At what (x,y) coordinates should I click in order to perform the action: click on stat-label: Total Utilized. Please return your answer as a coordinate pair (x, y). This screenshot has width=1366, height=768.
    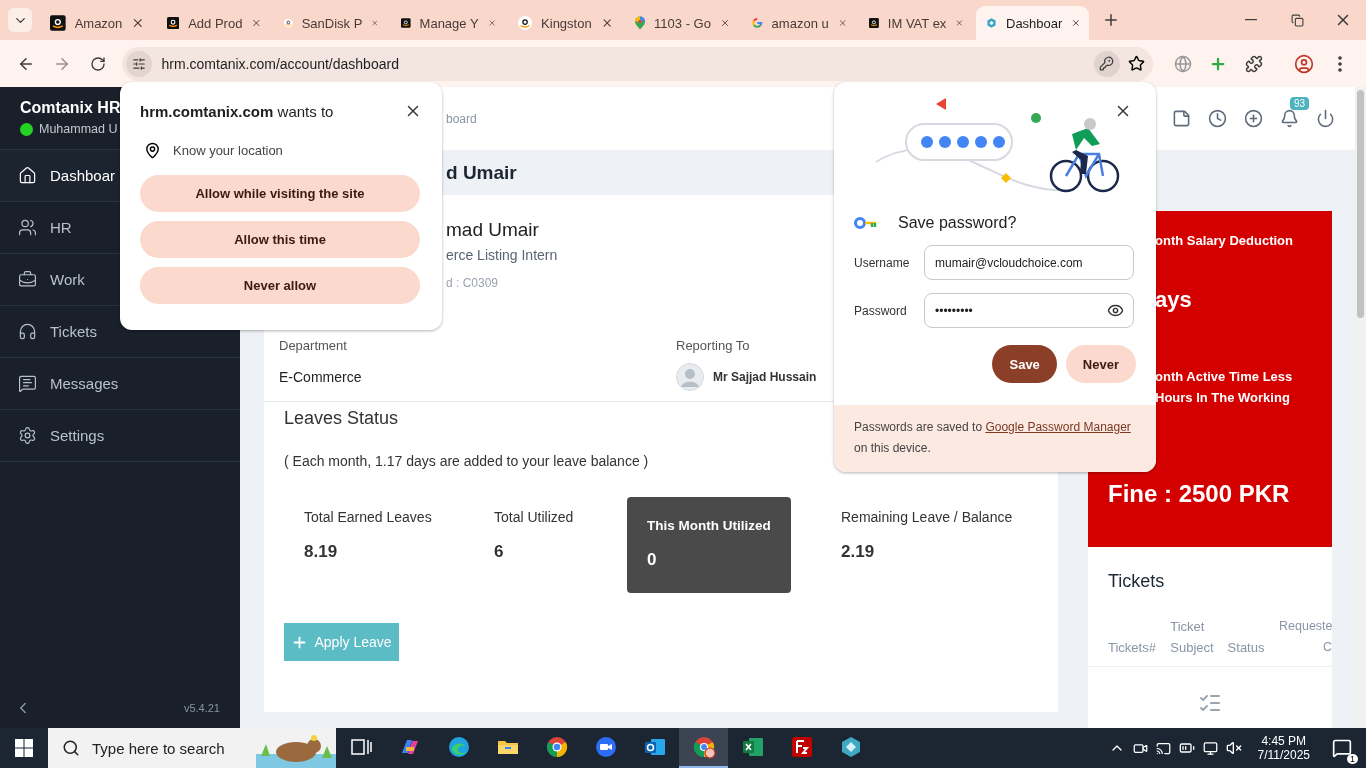
    Looking at the image, I should click on (534, 517).